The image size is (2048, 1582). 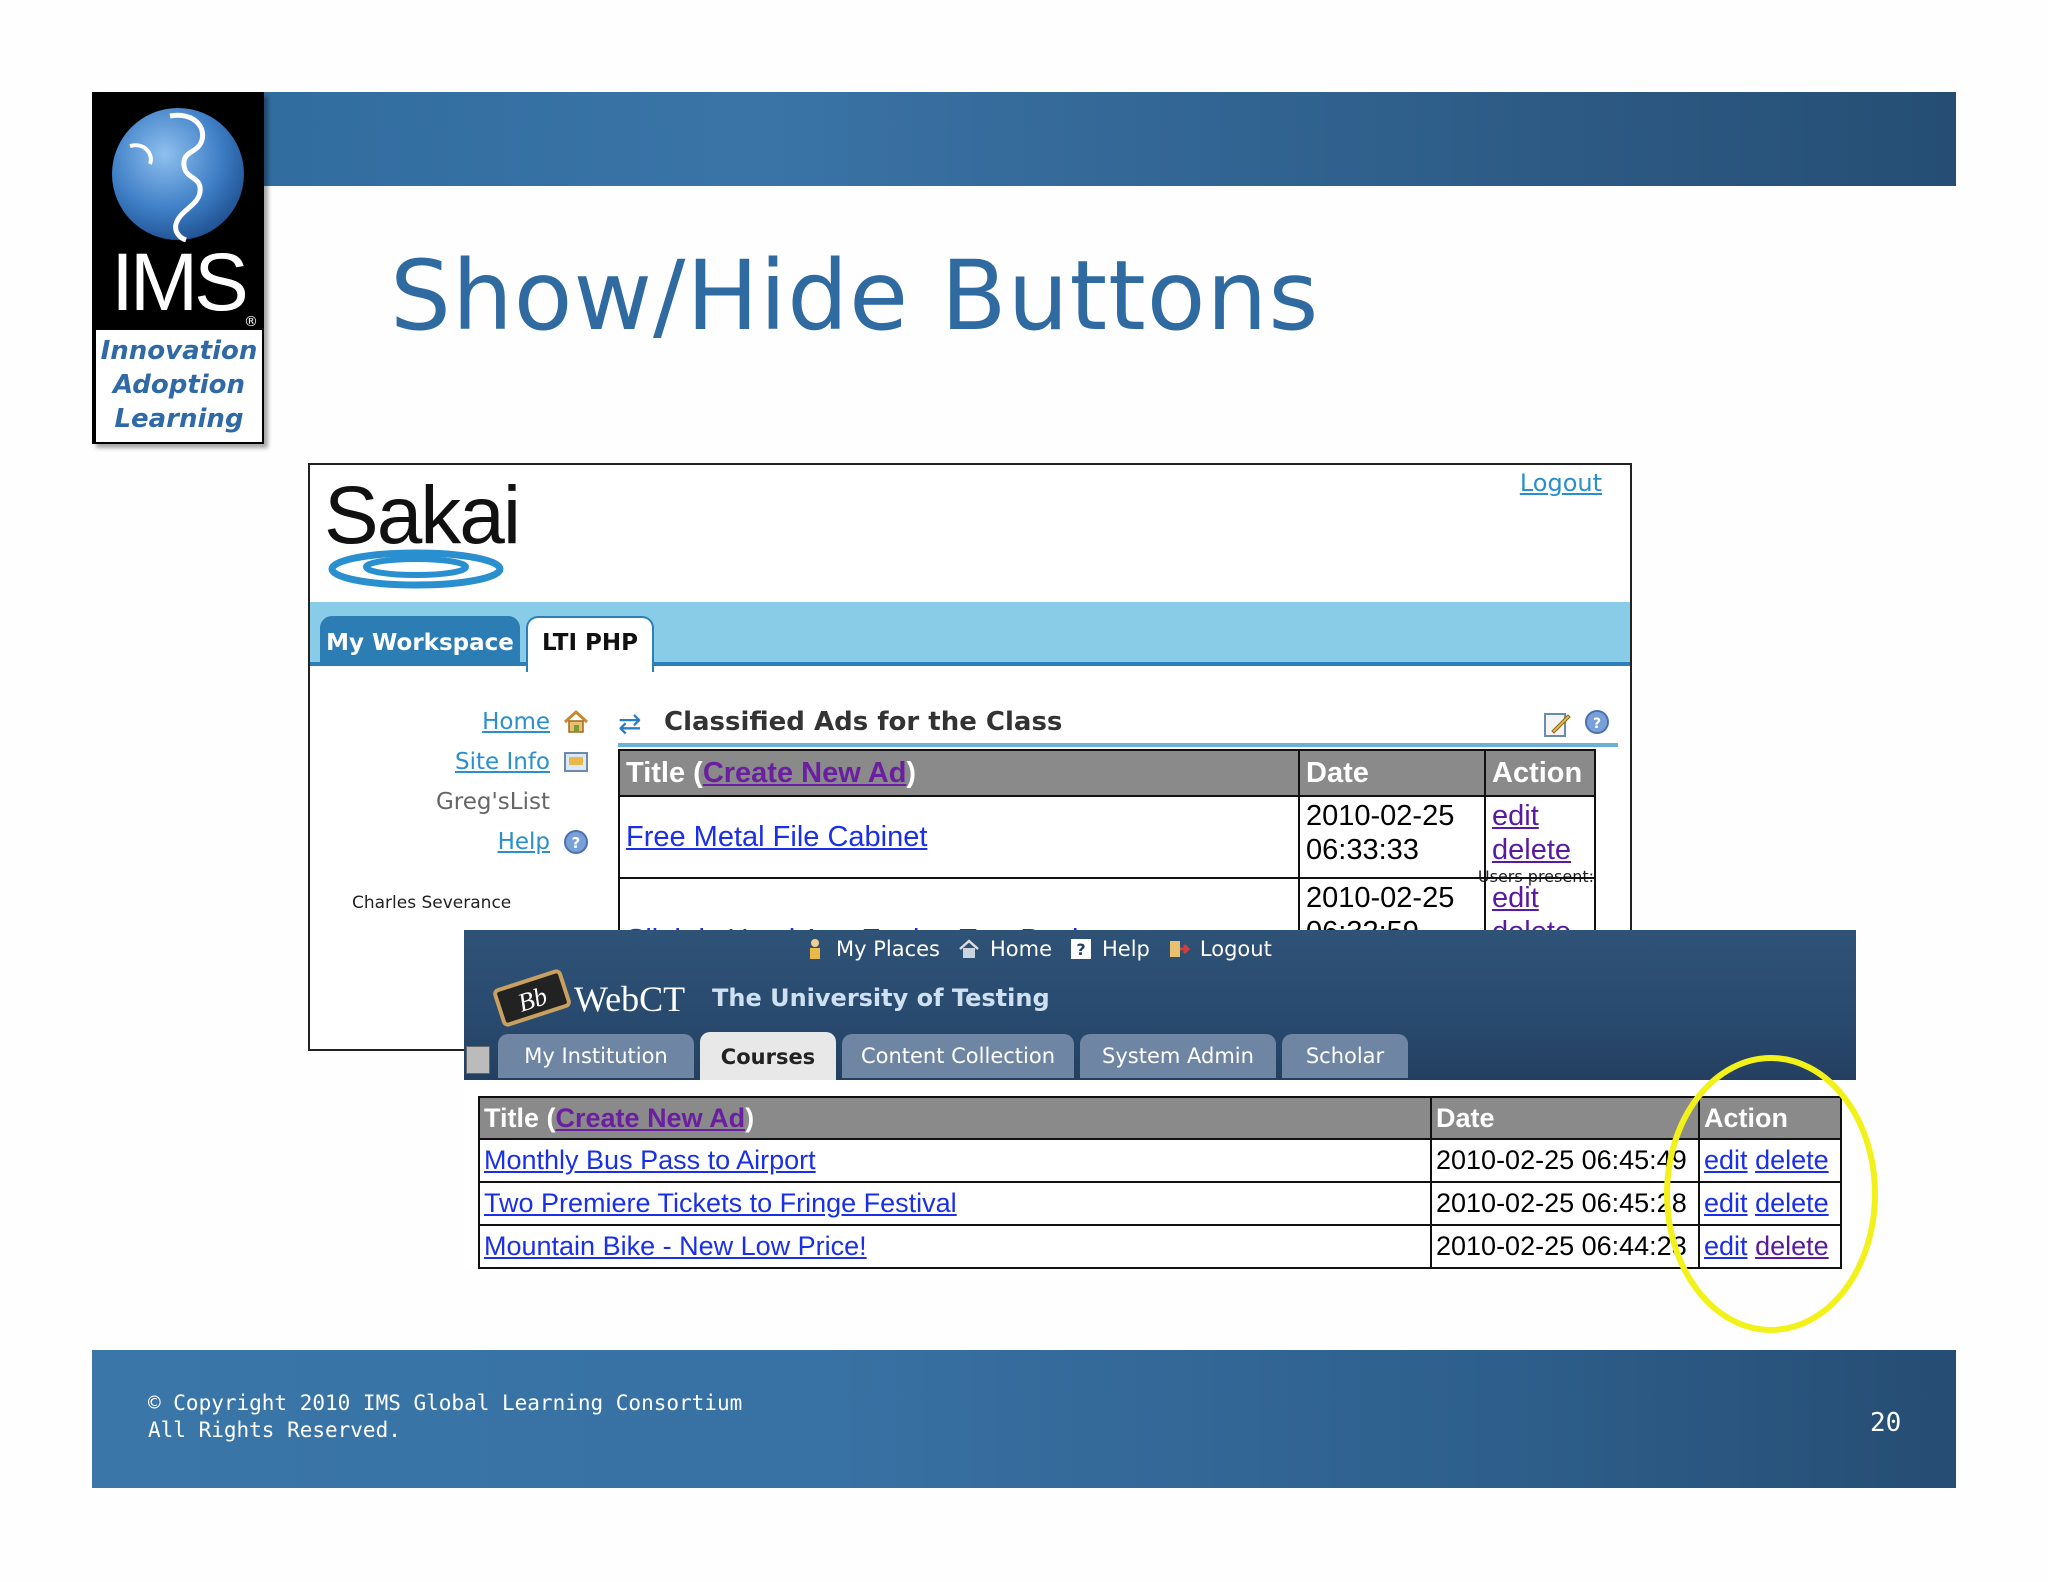 What do you see at coordinates (502, 762) in the screenshot?
I see `nav-site-info-link: Site Info` at bounding box center [502, 762].